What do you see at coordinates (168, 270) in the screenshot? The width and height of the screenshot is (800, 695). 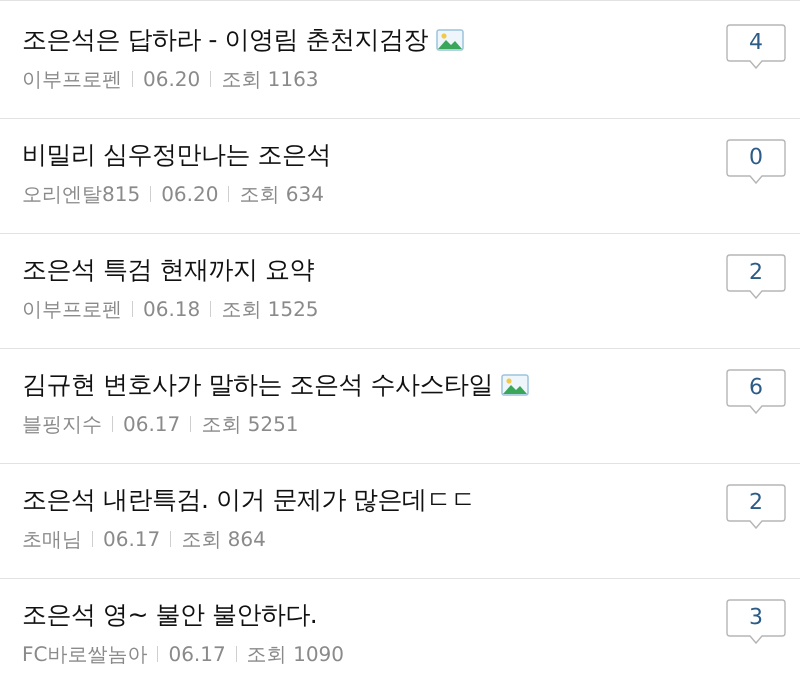 I see `post-title: 조은석 특검 현재까지 요약` at bounding box center [168, 270].